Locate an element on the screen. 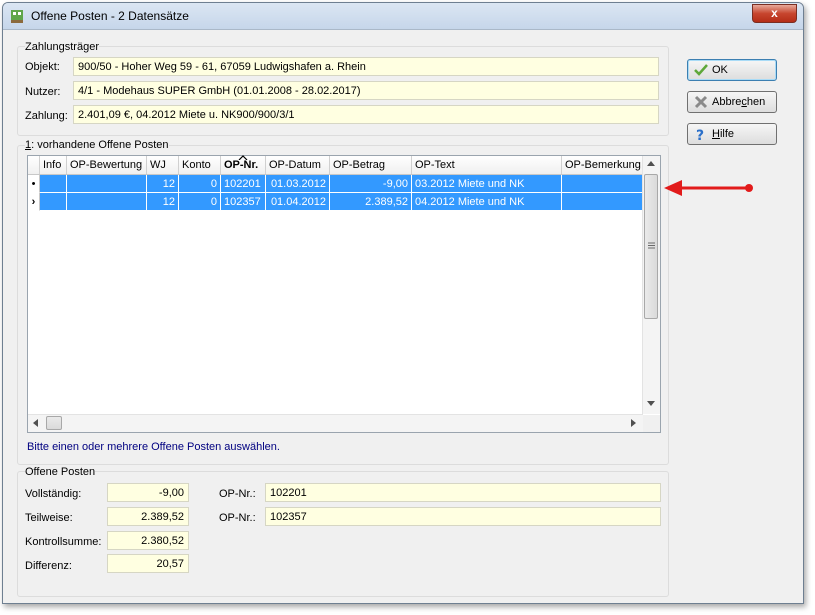  differenz-label: Differenz: is located at coordinates (48, 566).